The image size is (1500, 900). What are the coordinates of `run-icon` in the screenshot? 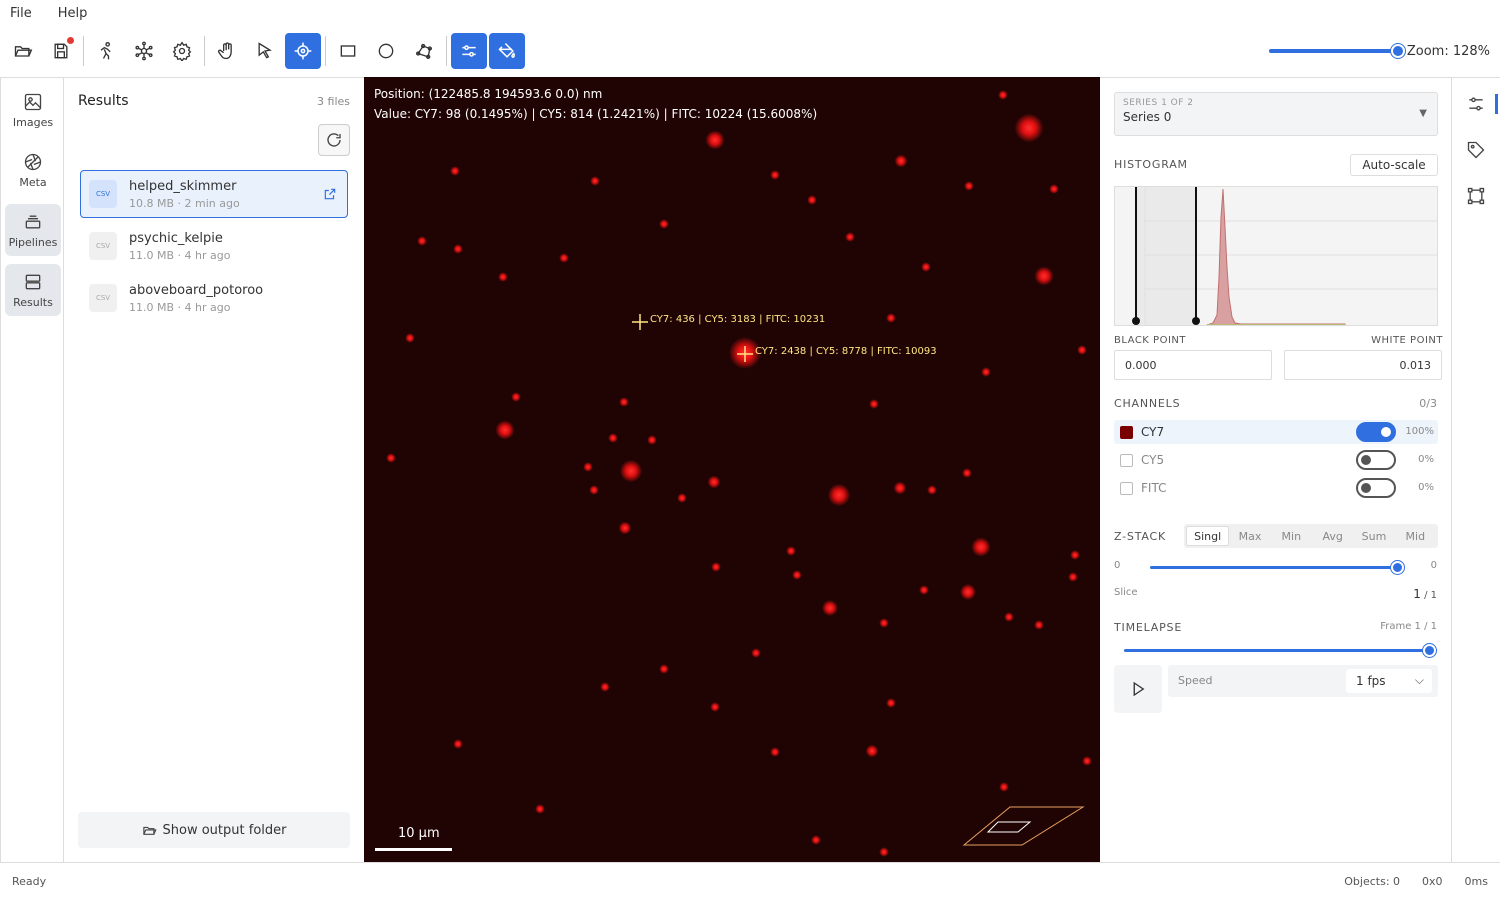 It's located at (106, 51).